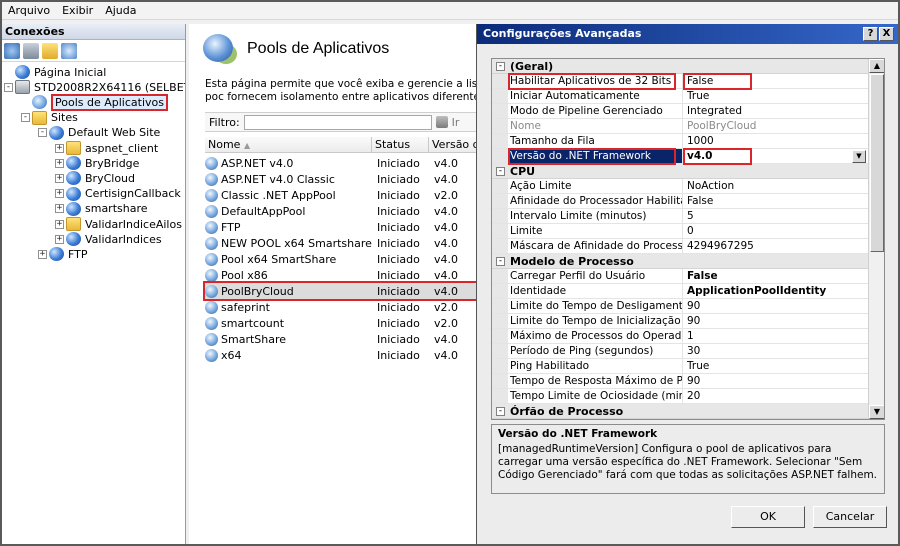  I want to click on table-row: smartcount Iniciado v2.0, so click(340, 323).